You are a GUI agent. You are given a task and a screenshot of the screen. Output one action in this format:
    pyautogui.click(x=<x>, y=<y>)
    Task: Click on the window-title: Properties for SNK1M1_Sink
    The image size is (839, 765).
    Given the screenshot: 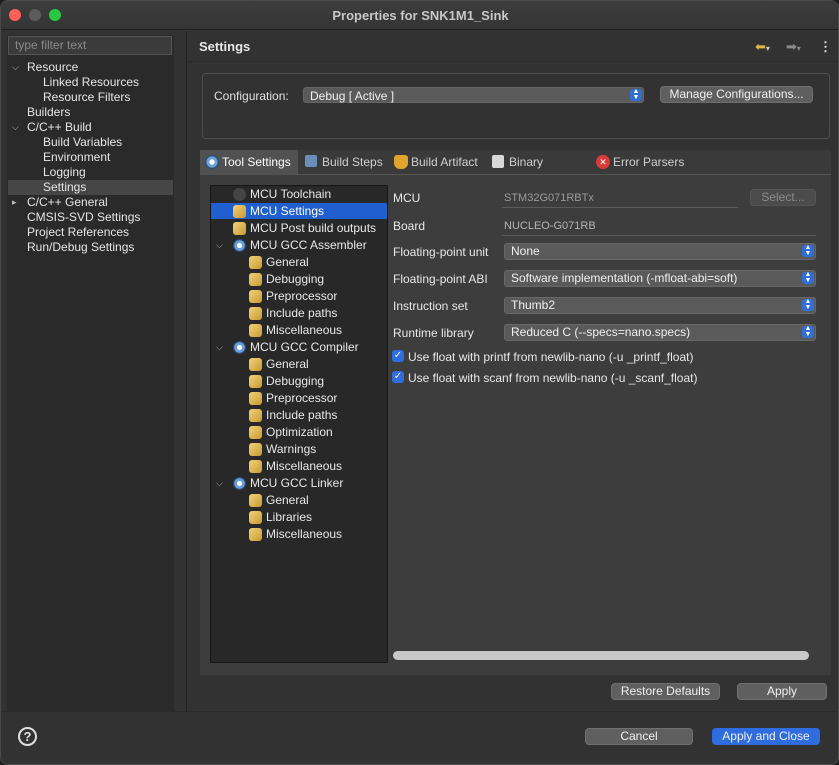 What is the action you would take?
    pyautogui.click(x=420, y=15)
    